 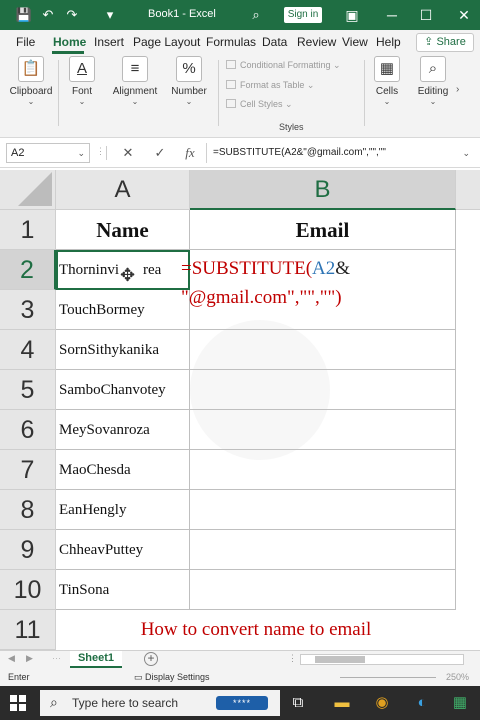 I want to click on row-header-9: 9, so click(x=28, y=550).